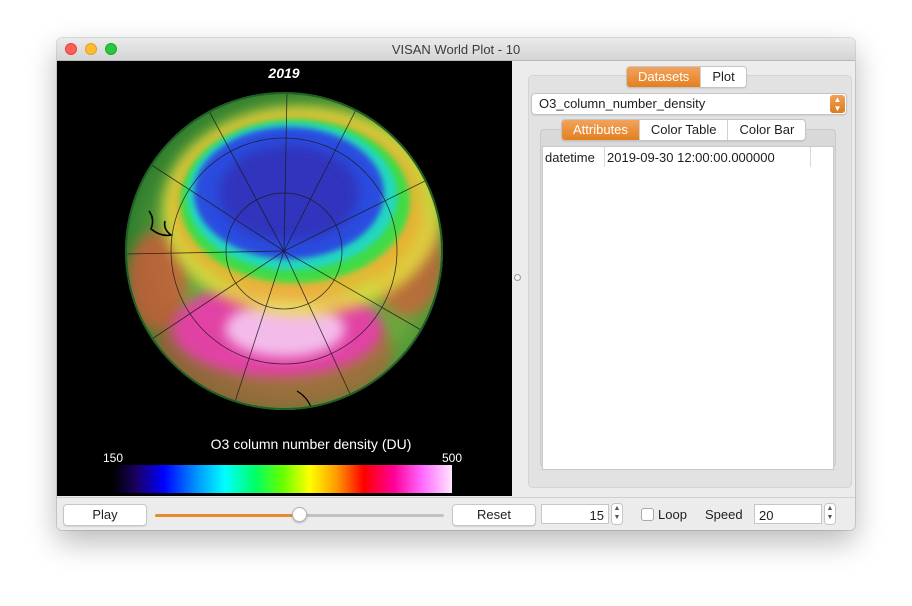  Describe the element at coordinates (113, 458) in the screenshot. I see `colorbar-min-label: 150` at that location.